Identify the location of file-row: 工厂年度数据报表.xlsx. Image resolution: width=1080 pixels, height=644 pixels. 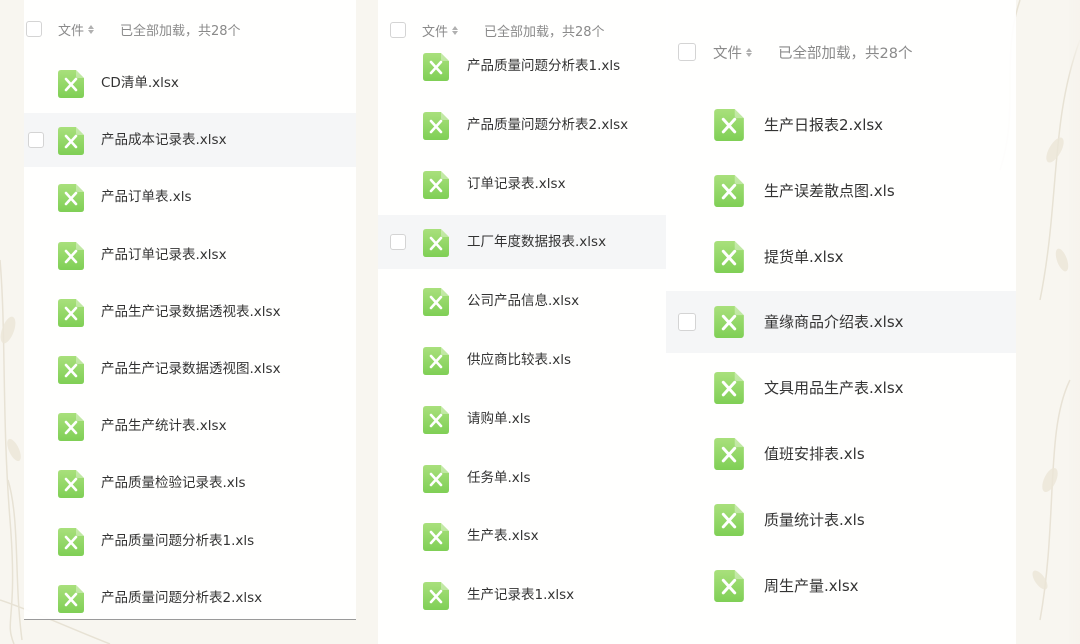
(523, 242).